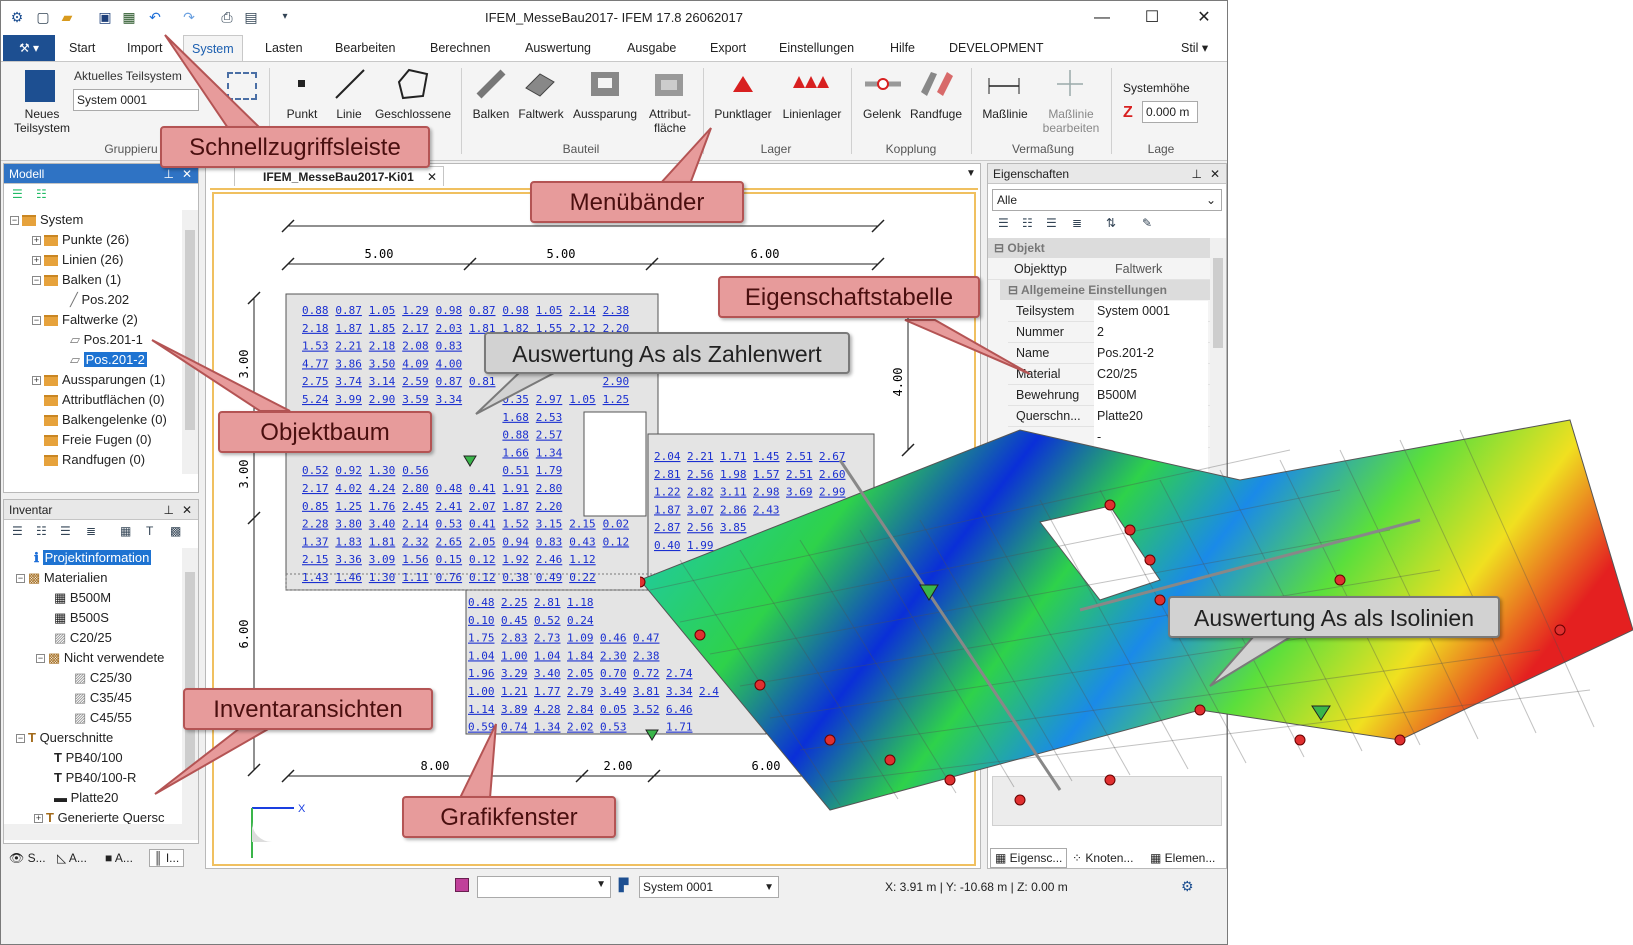 The height and width of the screenshot is (945, 1633). Describe the element at coordinates (82, 598) in the screenshot. I see `tree-item-b500m: ▦ B500M` at that location.